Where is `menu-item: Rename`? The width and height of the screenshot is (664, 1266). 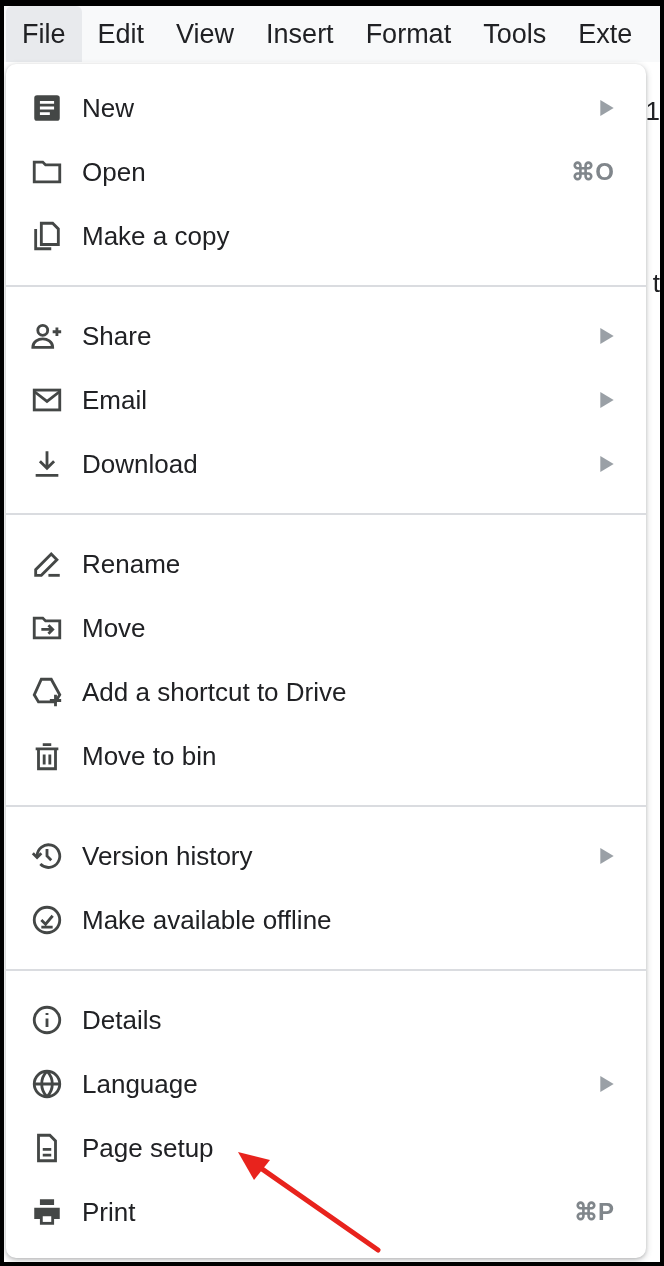
menu-item: Rename is located at coordinates (326, 564).